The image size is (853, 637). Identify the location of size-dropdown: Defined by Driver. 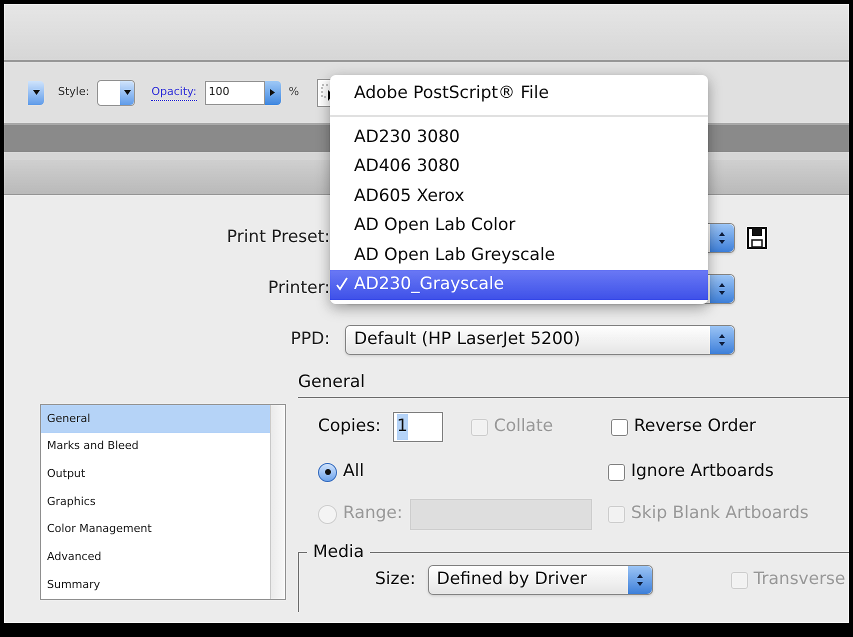
(540, 580).